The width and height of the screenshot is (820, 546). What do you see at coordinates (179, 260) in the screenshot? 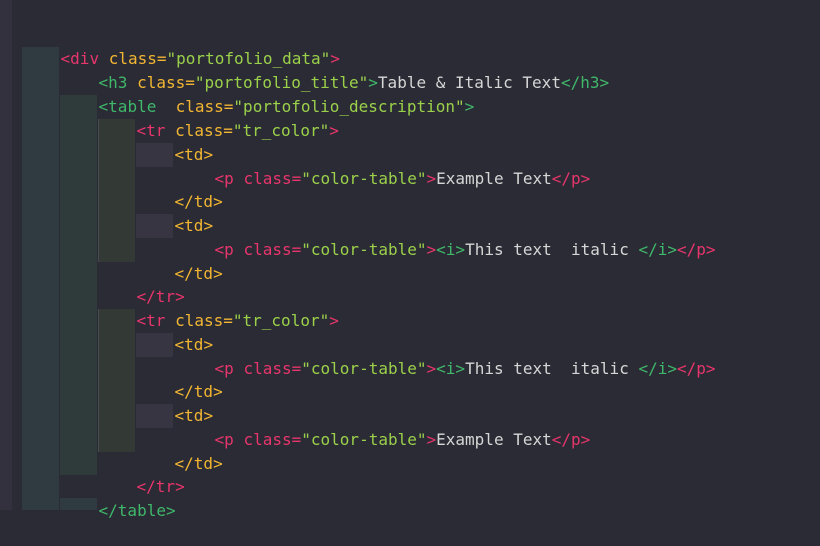
I see `code-line-10: </td>` at bounding box center [179, 260].